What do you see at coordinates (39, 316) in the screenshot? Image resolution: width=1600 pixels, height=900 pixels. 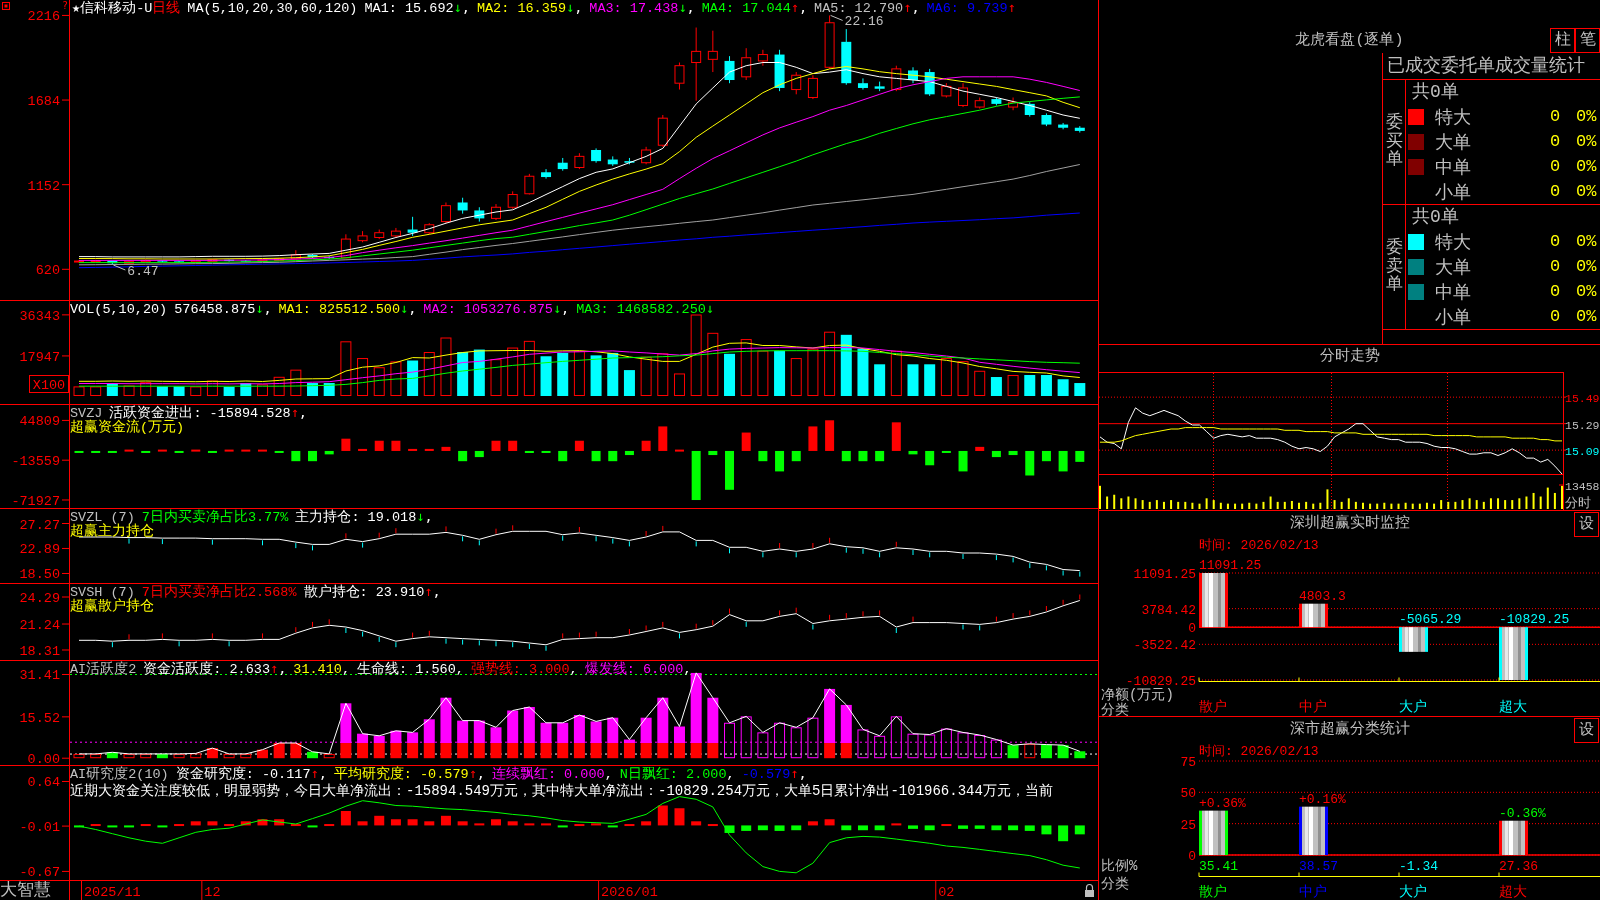 I see `axis-label: 36343` at bounding box center [39, 316].